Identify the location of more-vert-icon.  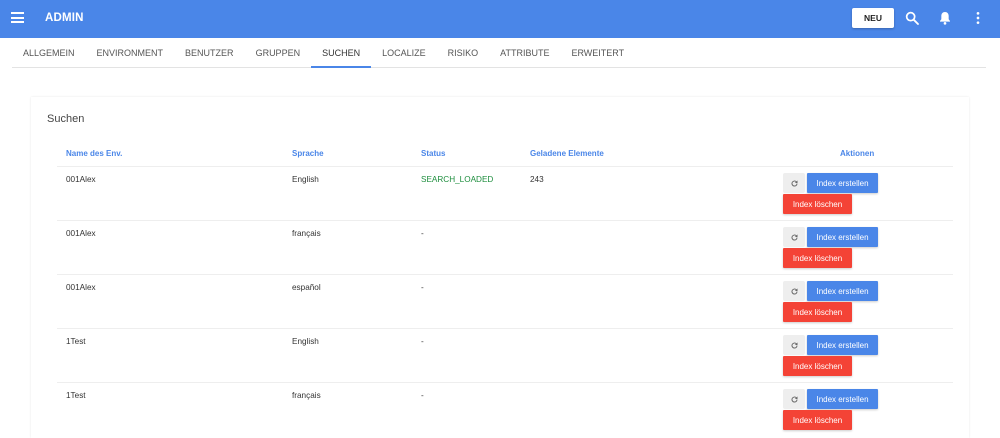
(978, 18).